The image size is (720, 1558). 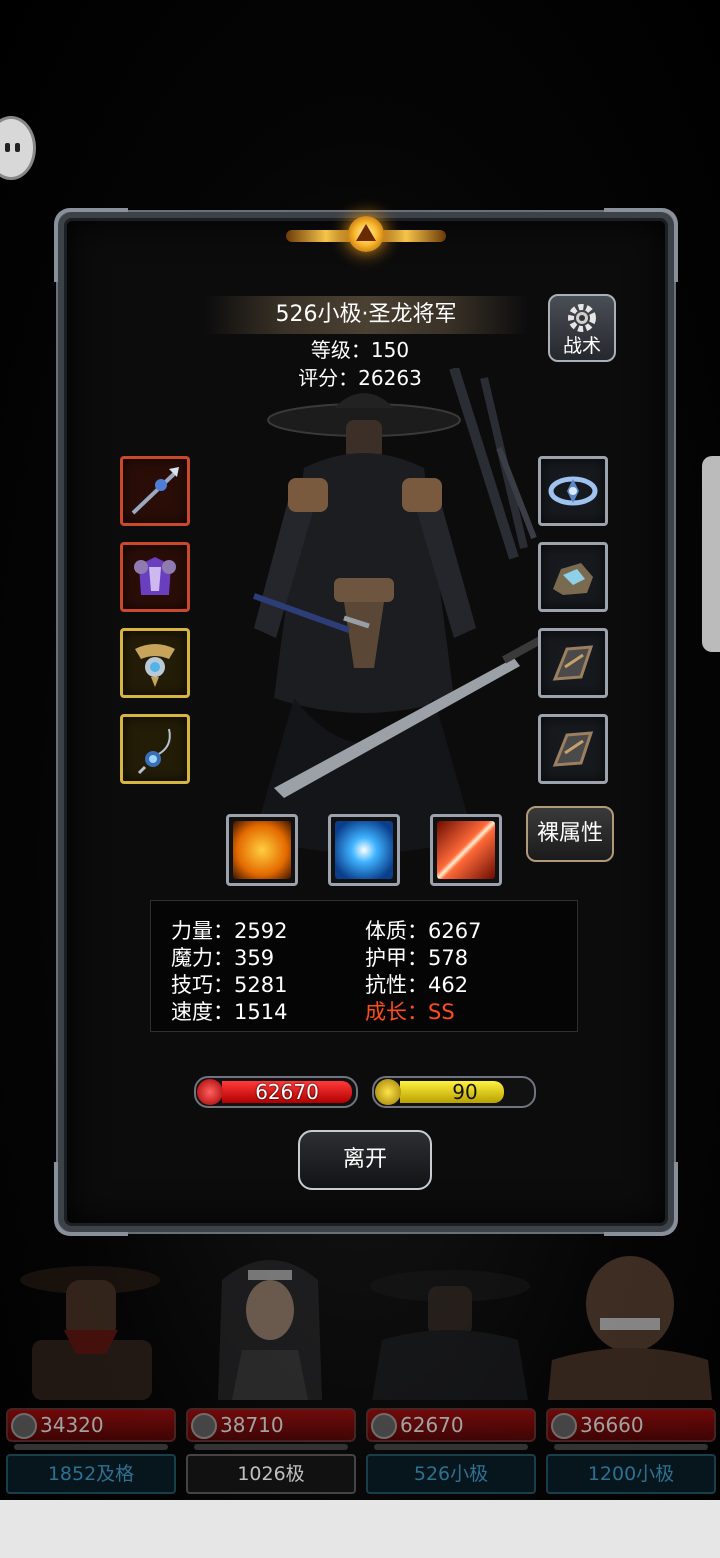 I want to click on lightning-icon, so click(x=388, y=1092).